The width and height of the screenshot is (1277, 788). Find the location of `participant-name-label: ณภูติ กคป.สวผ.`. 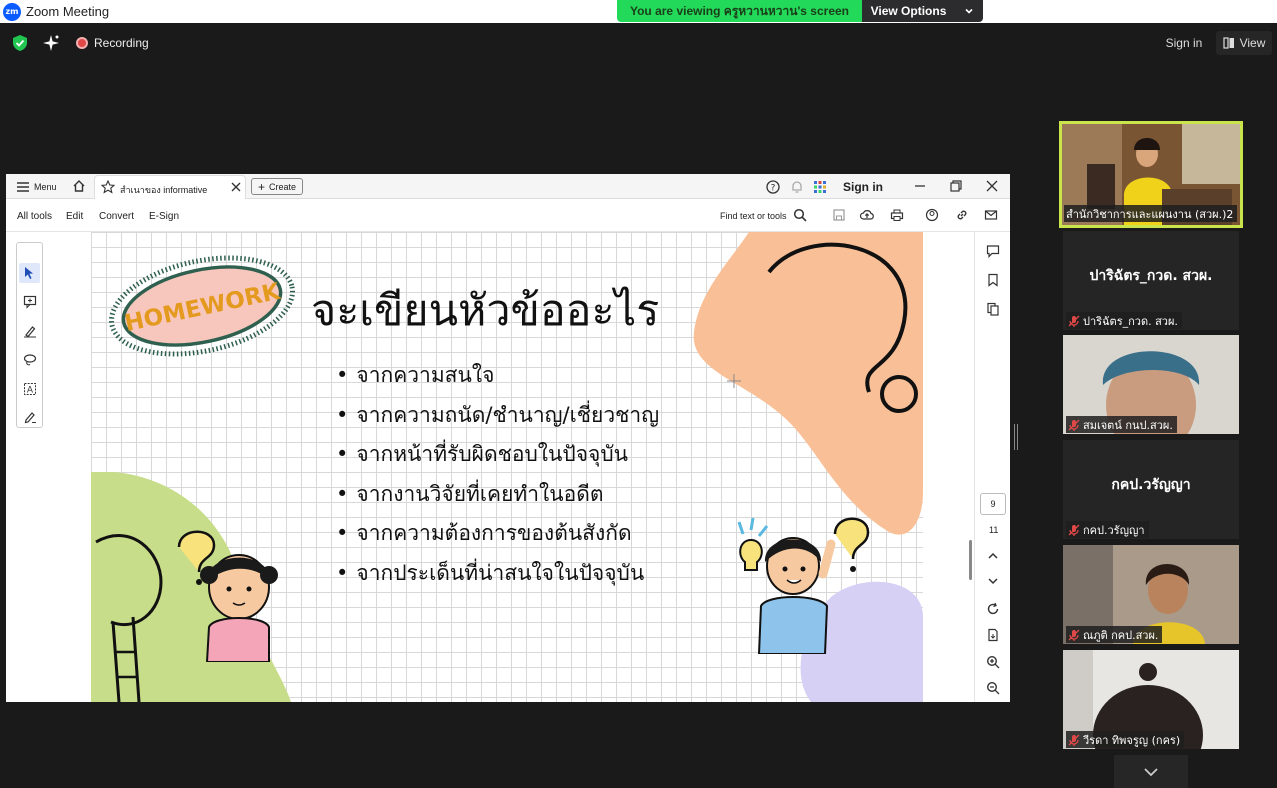

participant-name-label: ณภูติ กคป.สวผ. is located at coordinates (1114, 634).